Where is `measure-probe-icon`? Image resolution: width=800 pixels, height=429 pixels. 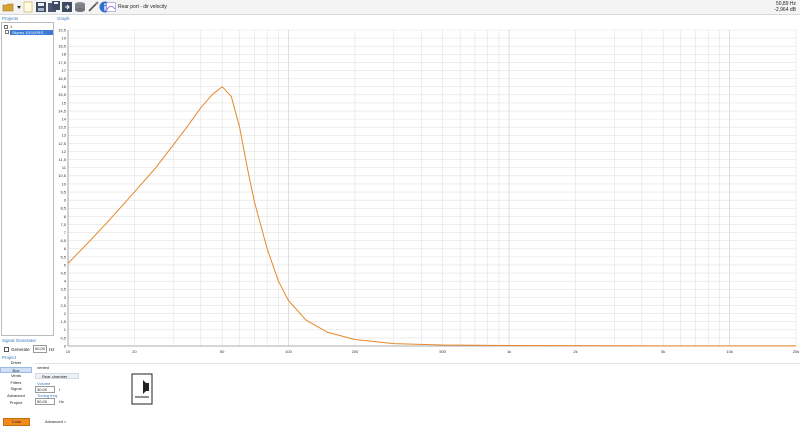
measure-probe-icon is located at coordinates (93, 7).